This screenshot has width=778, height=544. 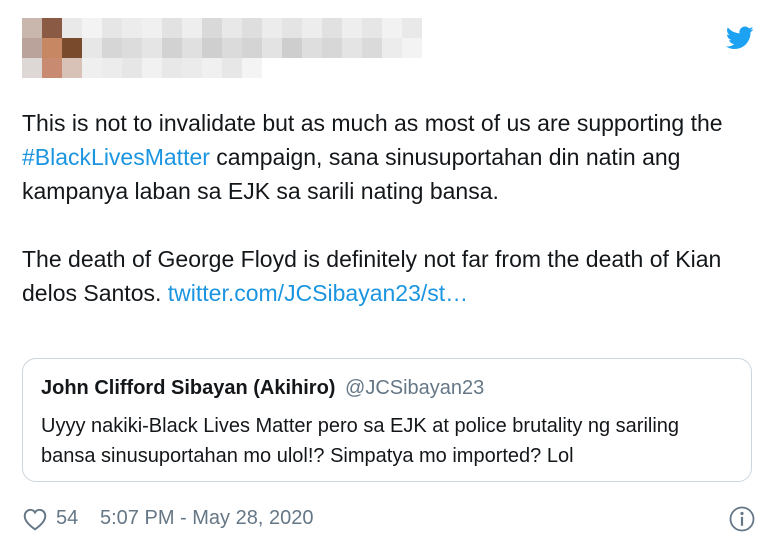 What do you see at coordinates (389, 520) in the screenshot?
I see `tweet-footer: 54 5:07 PM - May 28, 2020` at bounding box center [389, 520].